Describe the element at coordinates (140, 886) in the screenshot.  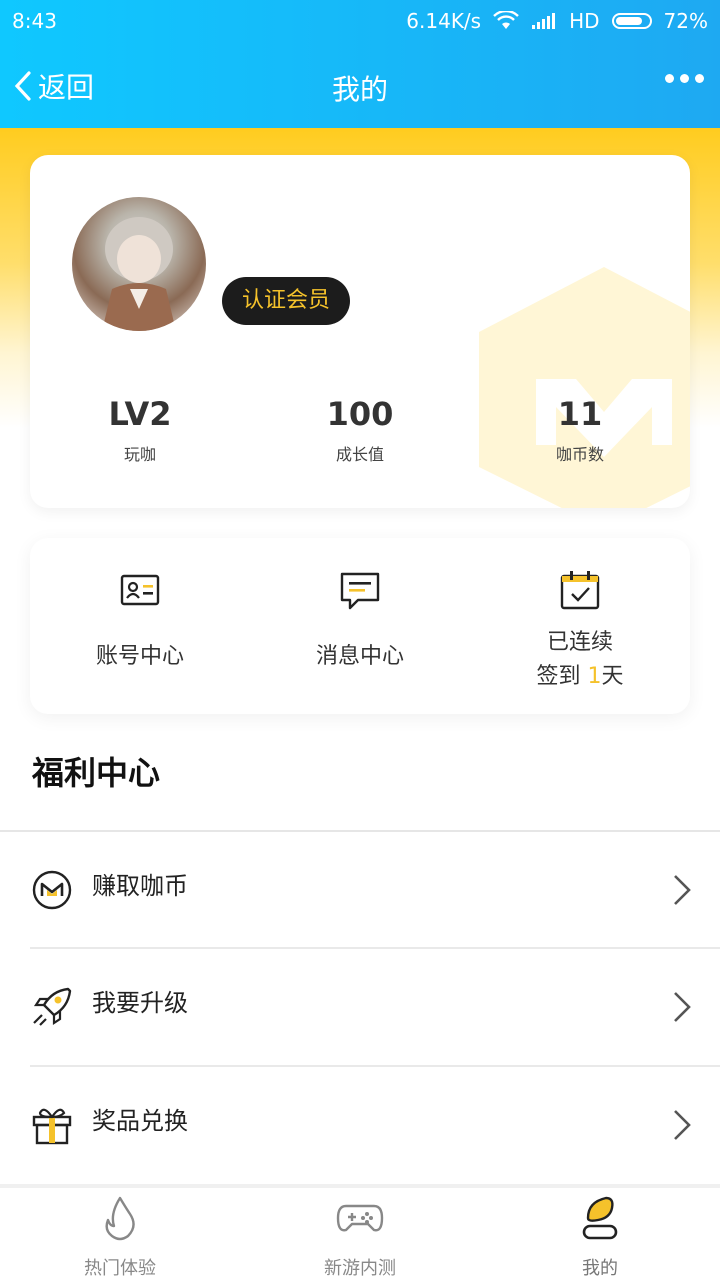
I see `earn-coins-label: 赚取咖币` at that location.